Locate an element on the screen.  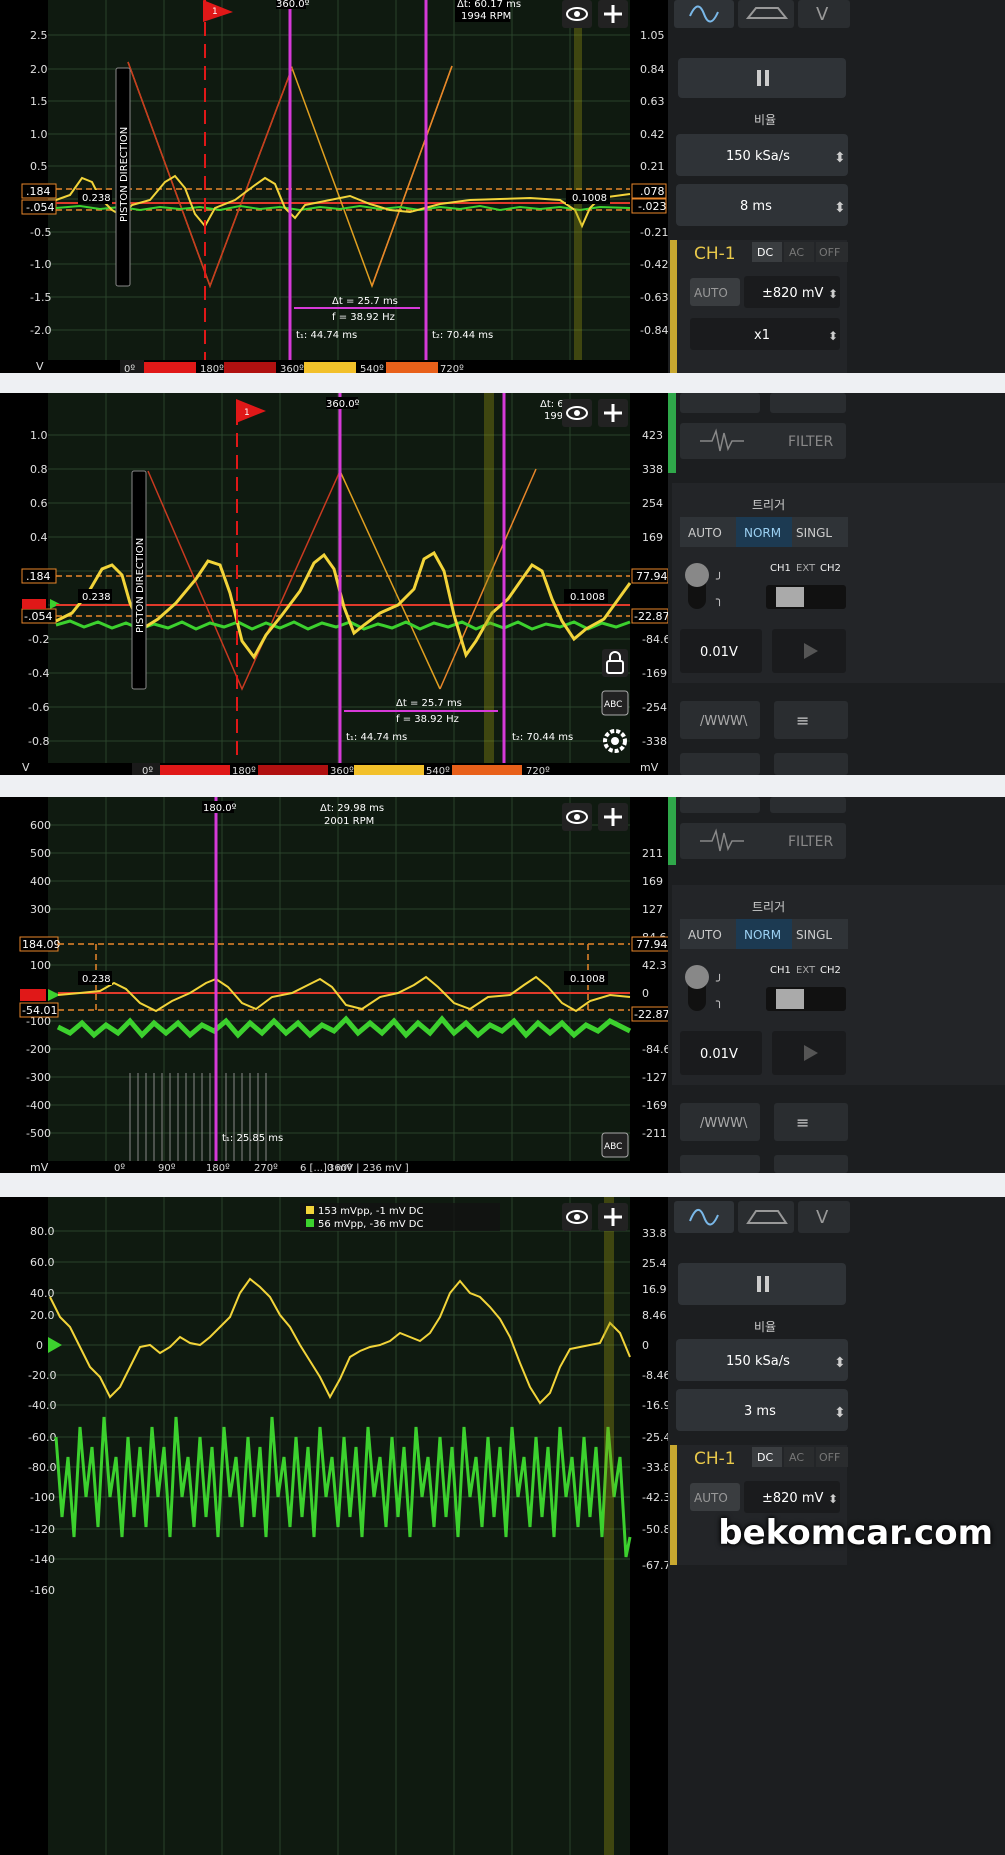
svg-text: Δt = 25.7 ms is located at coordinates (429, 703).